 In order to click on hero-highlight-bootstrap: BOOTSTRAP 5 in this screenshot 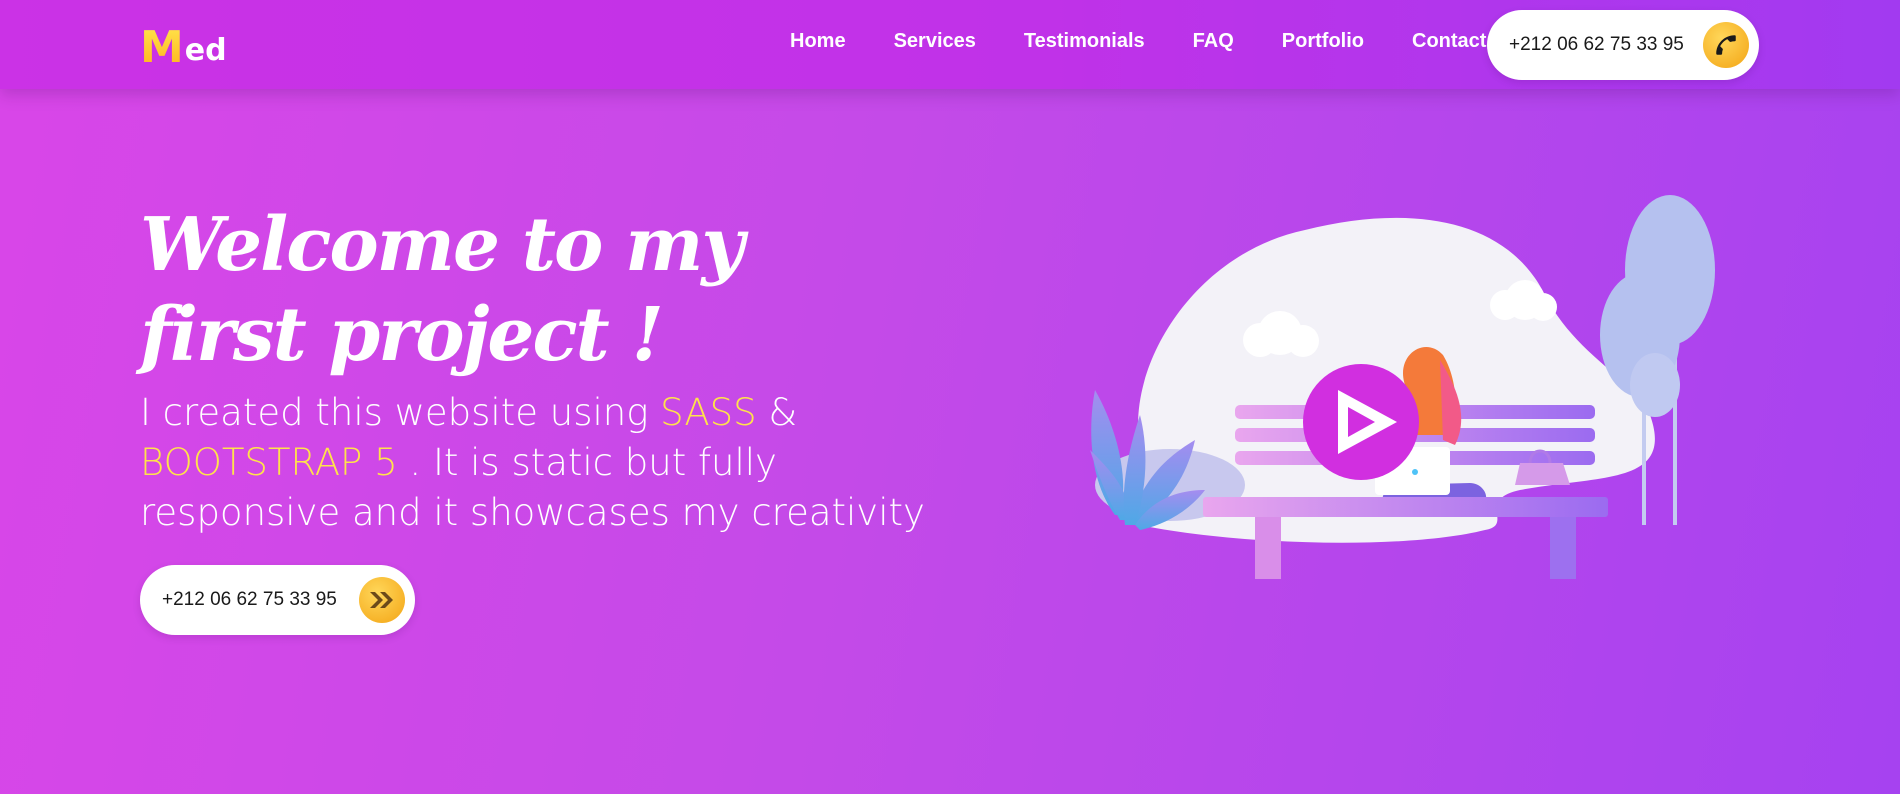, I will do `click(269, 462)`.